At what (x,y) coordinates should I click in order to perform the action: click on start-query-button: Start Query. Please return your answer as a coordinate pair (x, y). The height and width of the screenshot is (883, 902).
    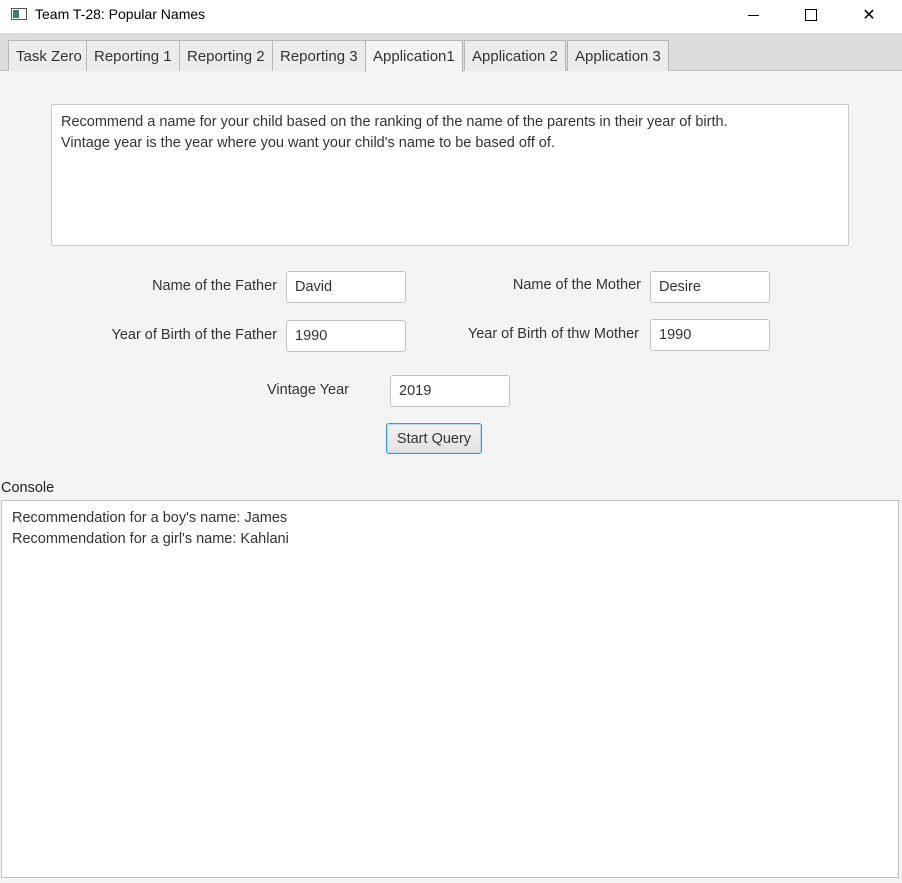
    Looking at the image, I should click on (434, 438).